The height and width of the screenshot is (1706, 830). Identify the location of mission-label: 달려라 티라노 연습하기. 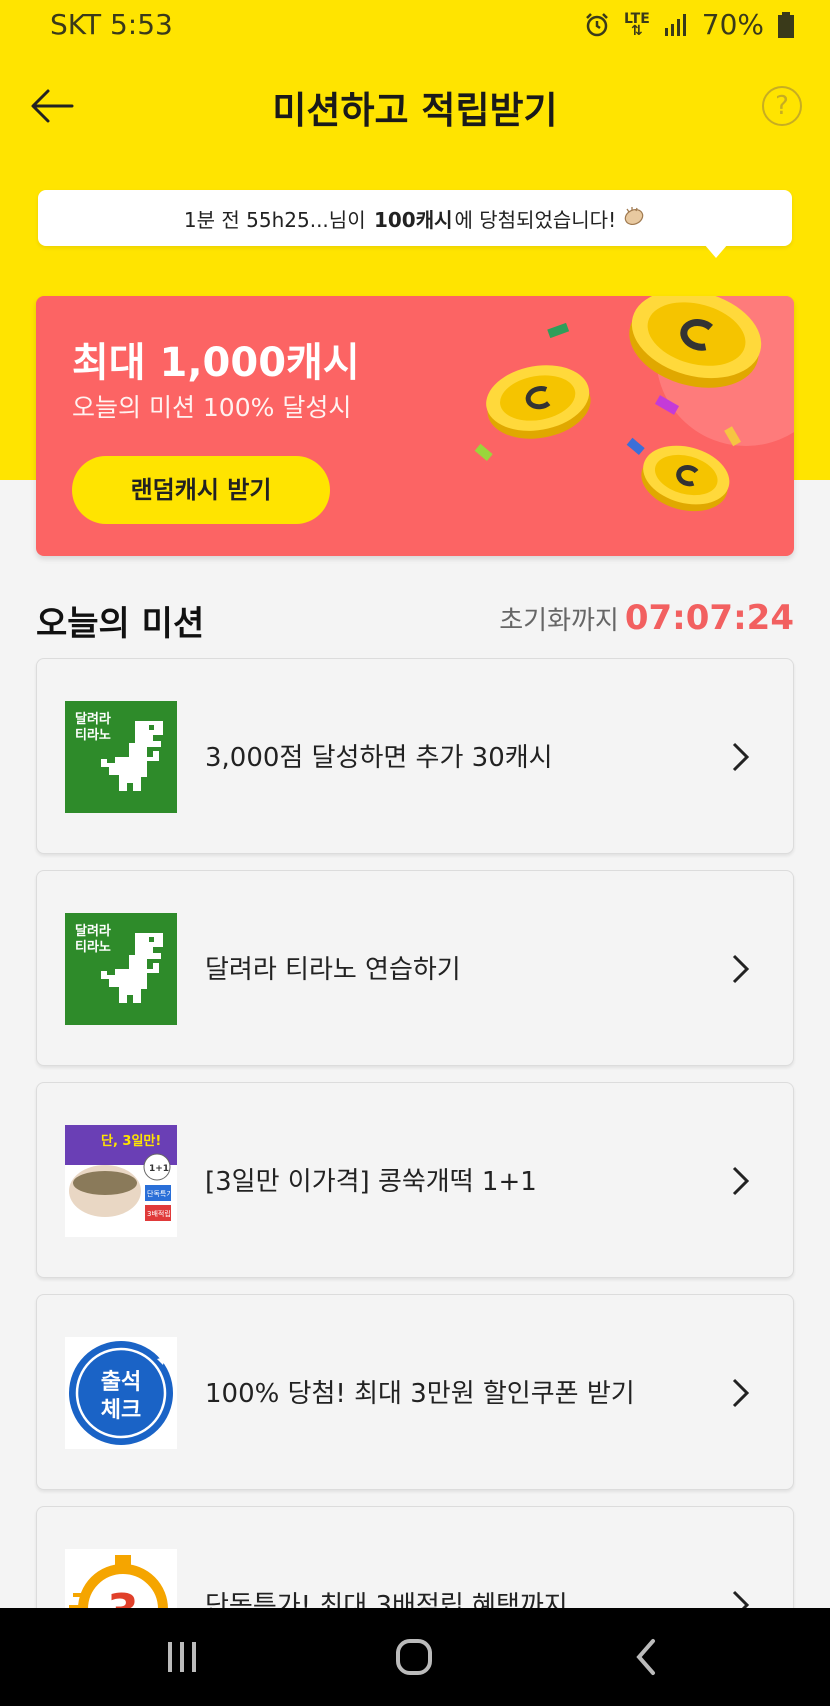
(333, 970).